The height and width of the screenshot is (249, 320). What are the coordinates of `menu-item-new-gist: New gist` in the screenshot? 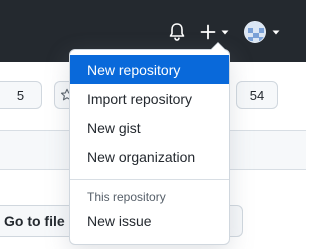 It's located at (149, 127).